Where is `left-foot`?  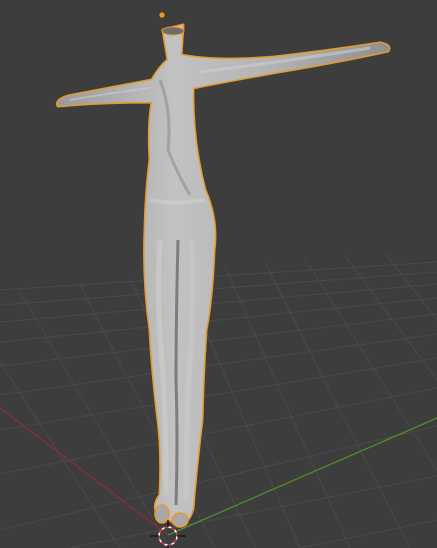 left-foot is located at coordinates (162, 514).